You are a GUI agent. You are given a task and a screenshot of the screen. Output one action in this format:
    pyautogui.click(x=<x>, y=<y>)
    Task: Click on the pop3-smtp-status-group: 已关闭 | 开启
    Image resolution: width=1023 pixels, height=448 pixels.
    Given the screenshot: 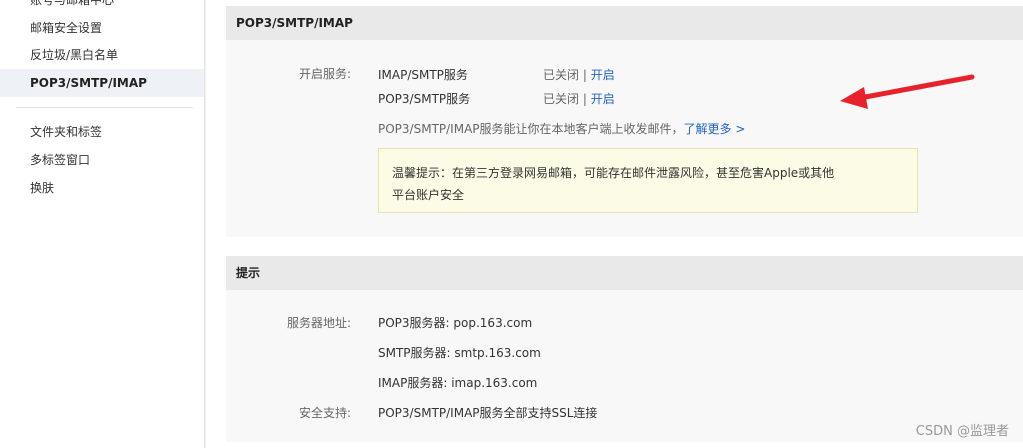 What is the action you would take?
    pyautogui.click(x=579, y=98)
    